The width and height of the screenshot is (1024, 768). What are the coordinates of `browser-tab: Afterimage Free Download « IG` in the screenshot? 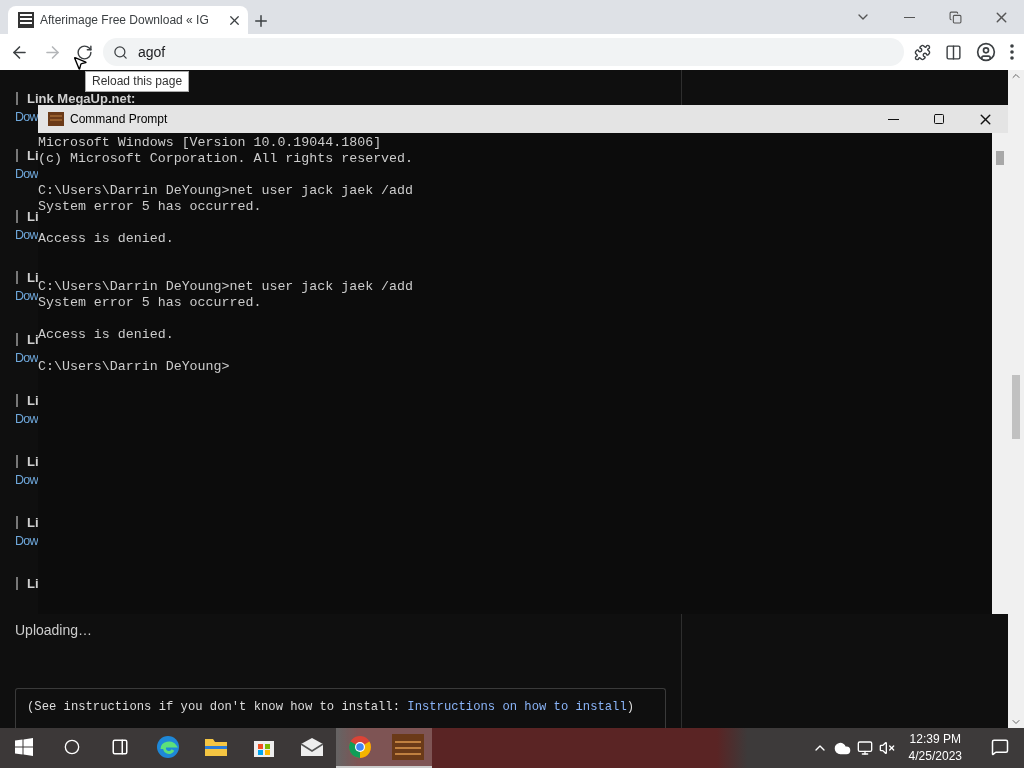 It's located at (128, 20).